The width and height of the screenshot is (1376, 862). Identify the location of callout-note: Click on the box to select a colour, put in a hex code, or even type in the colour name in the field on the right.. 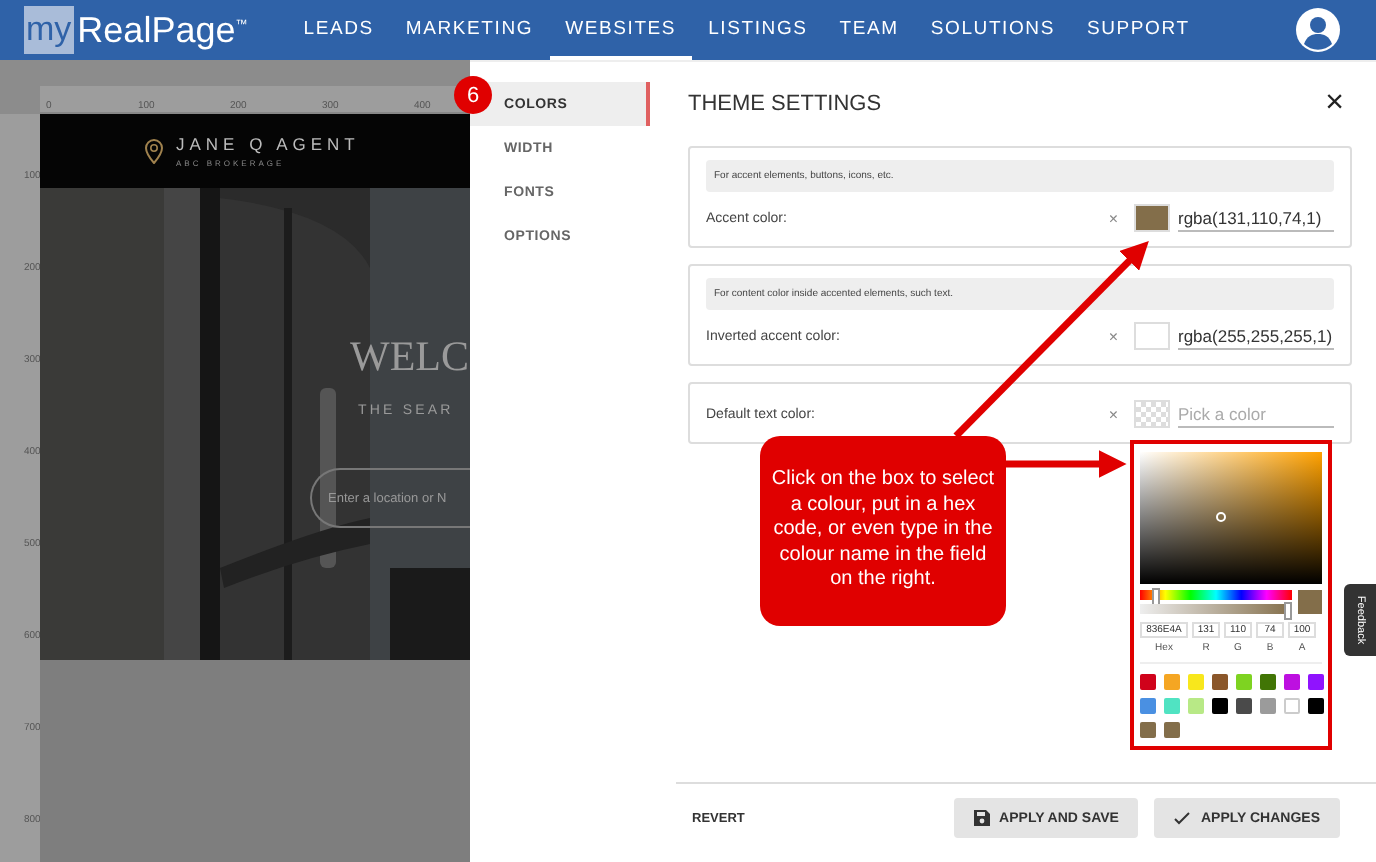
(883, 531).